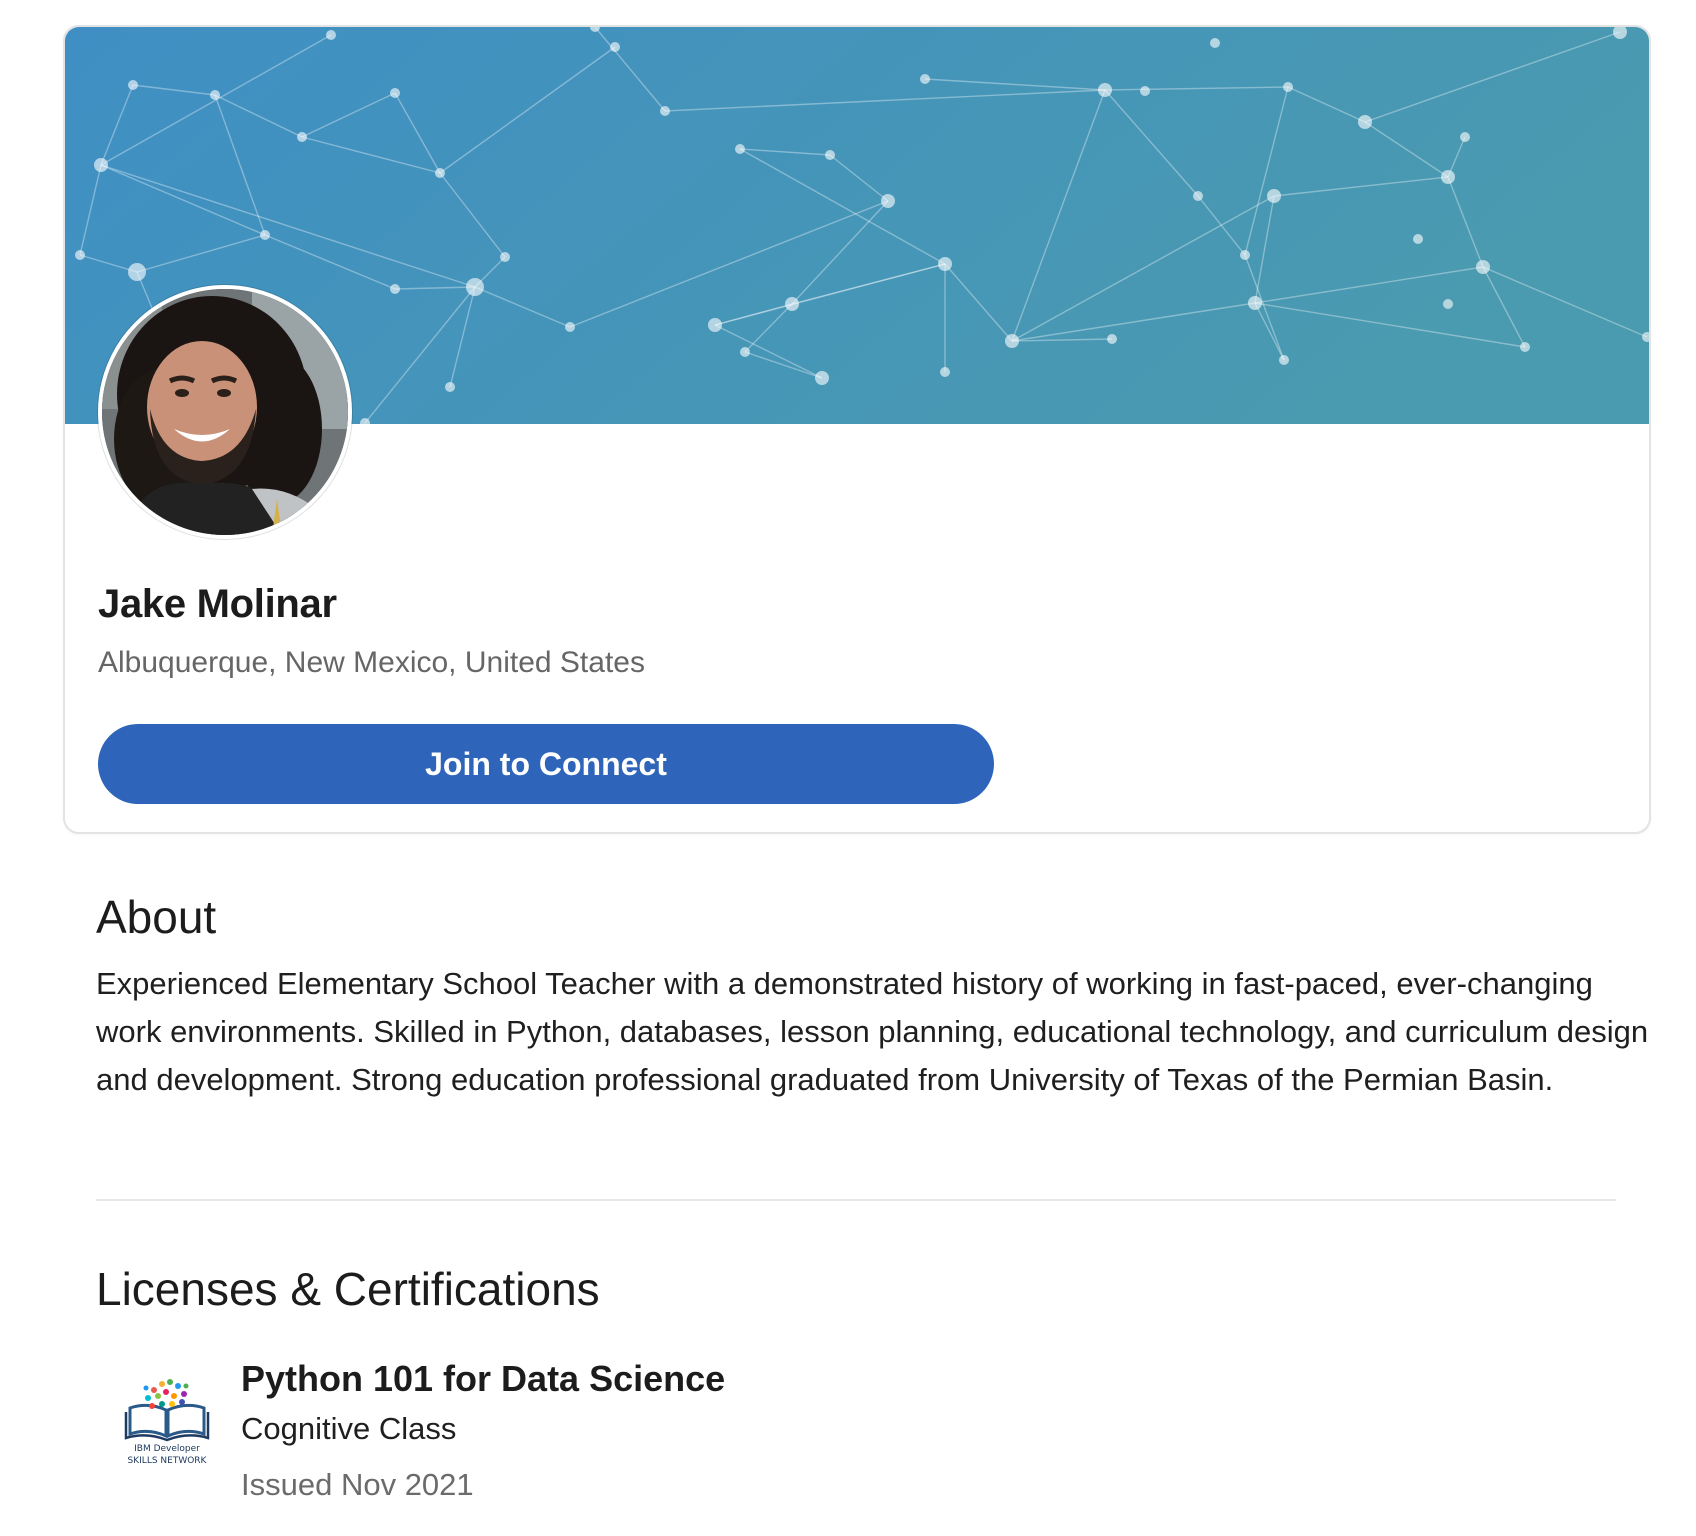 Image resolution: width=1696 pixels, height=1536 pixels. Describe the element at coordinates (167, 1420) in the screenshot. I see `ibm-developer-skills-network-logo-icon: IBM Developer SKILLS NETWORK` at that location.